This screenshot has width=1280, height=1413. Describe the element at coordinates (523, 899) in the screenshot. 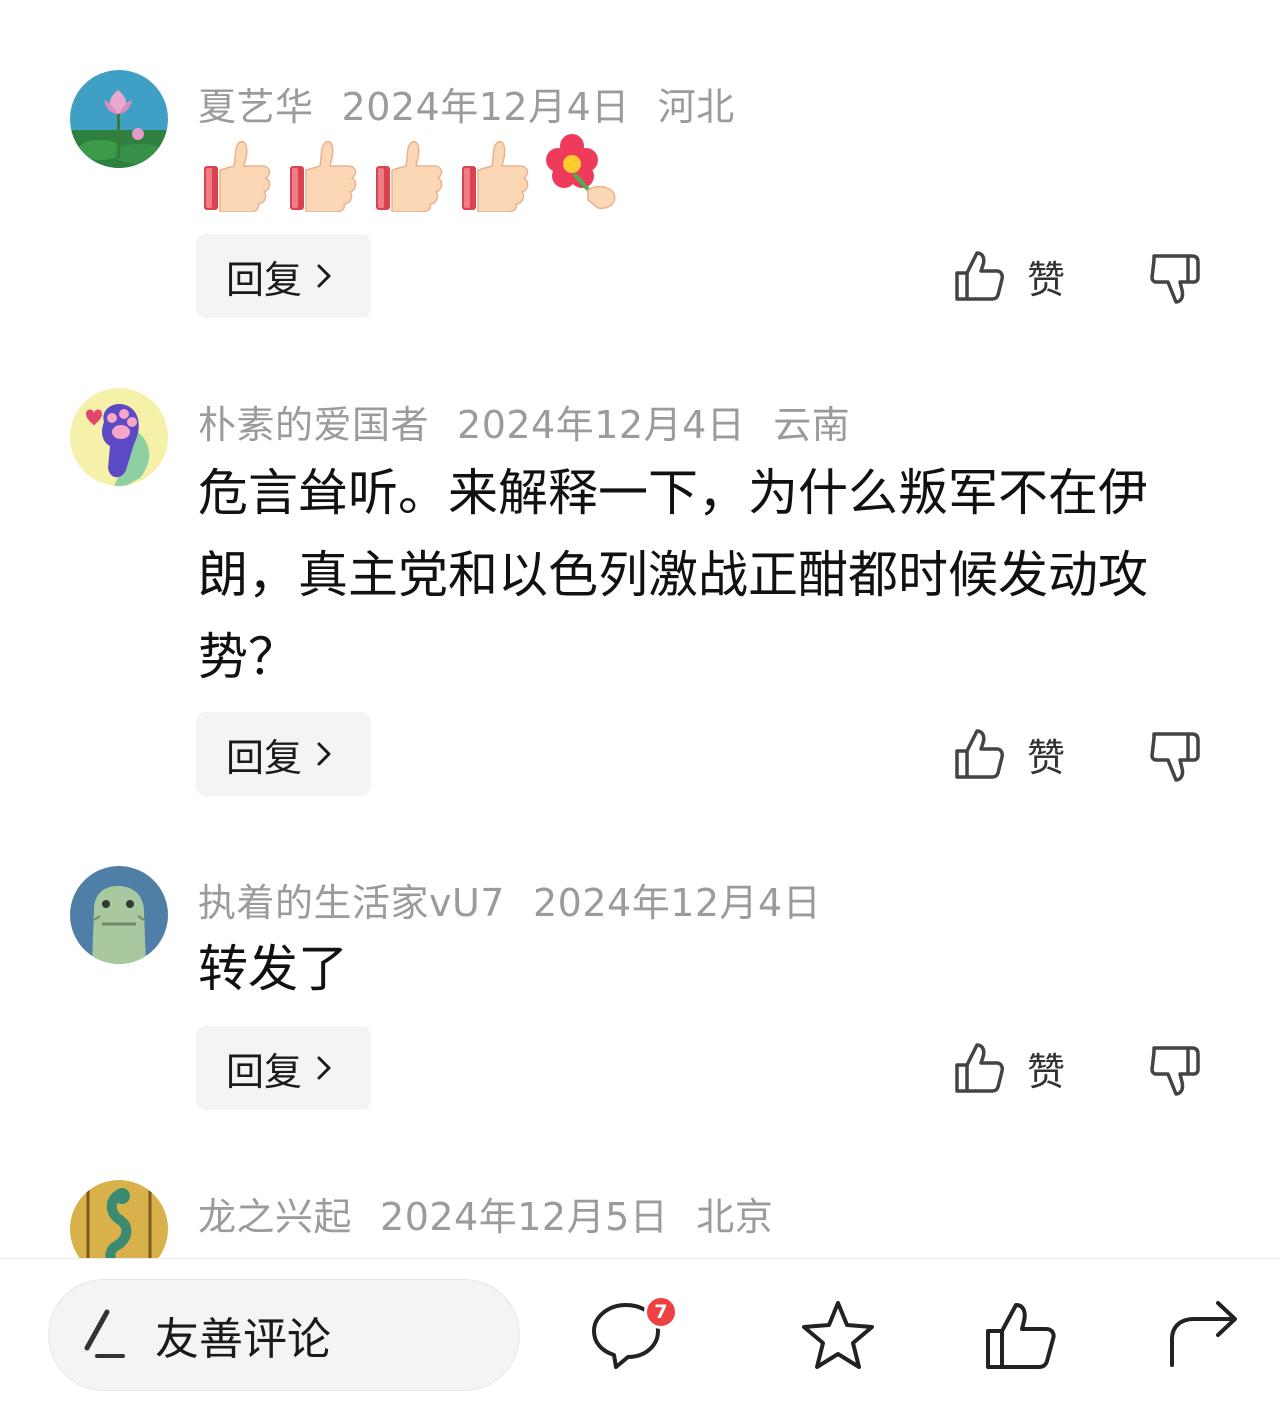

I see `comment-meta: 执着的生活家vU7 2024年12月4日` at that location.